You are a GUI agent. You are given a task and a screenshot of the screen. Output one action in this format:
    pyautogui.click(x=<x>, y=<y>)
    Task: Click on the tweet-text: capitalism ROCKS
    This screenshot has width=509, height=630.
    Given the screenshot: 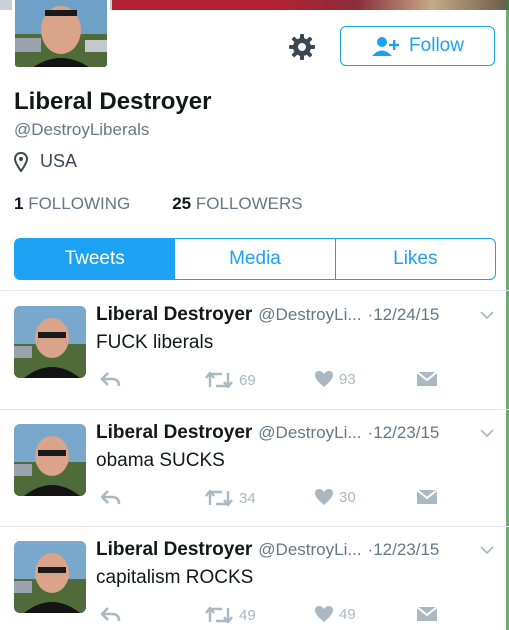 What is the action you would take?
    pyautogui.click(x=175, y=577)
    